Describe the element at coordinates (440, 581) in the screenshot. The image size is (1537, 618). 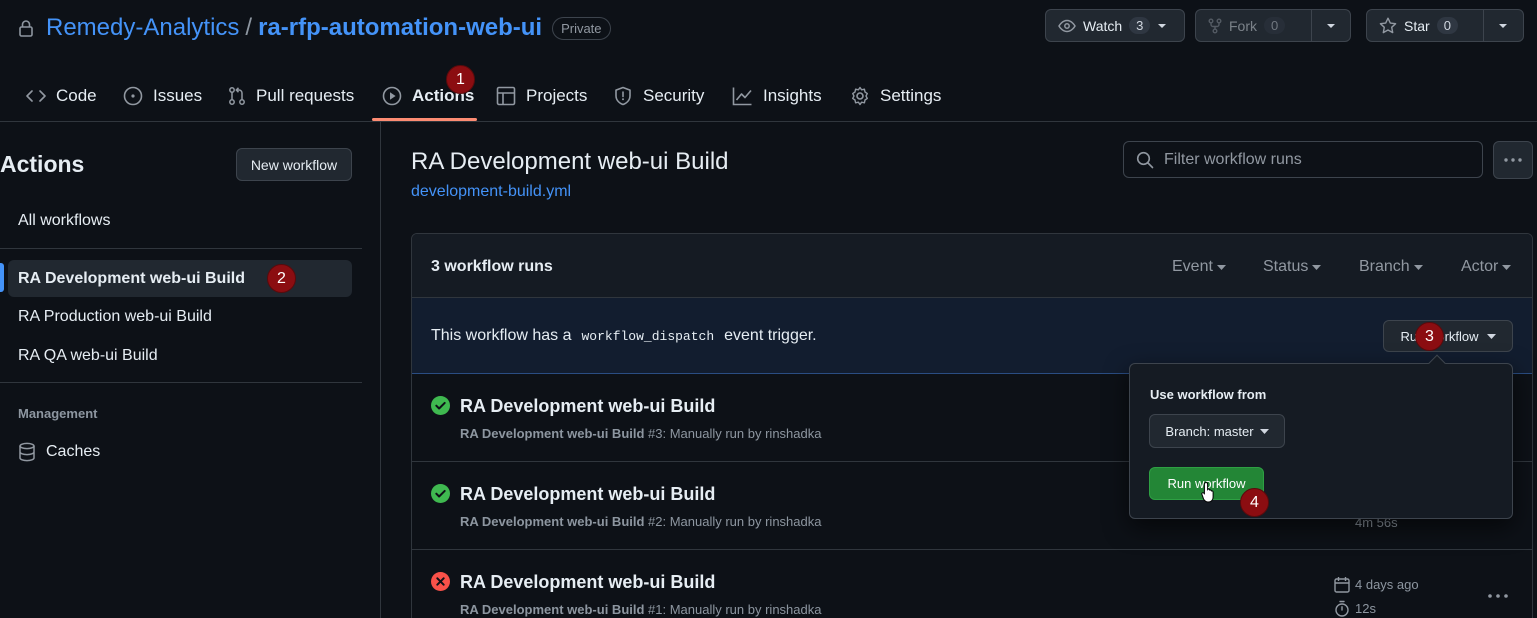
I see `x-circle-icon` at that location.